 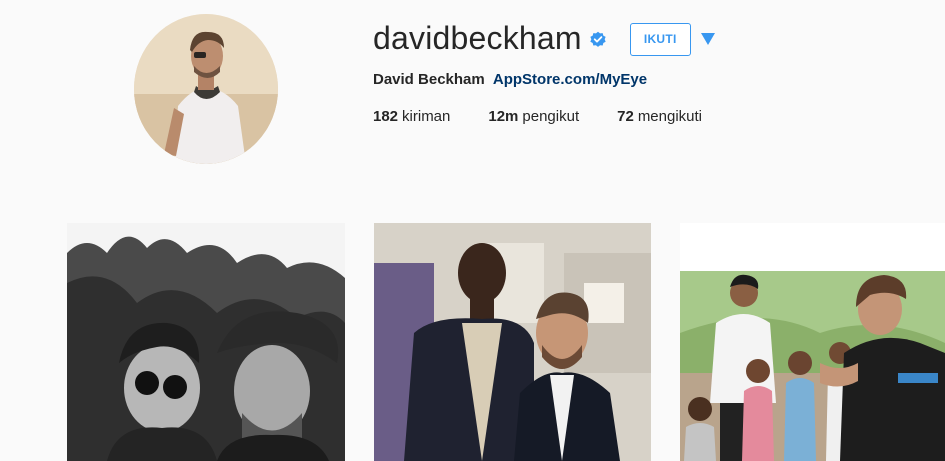 What do you see at coordinates (670, 116) in the screenshot?
I see `stat-label: mengikuti` at bounding box center [670, 116].